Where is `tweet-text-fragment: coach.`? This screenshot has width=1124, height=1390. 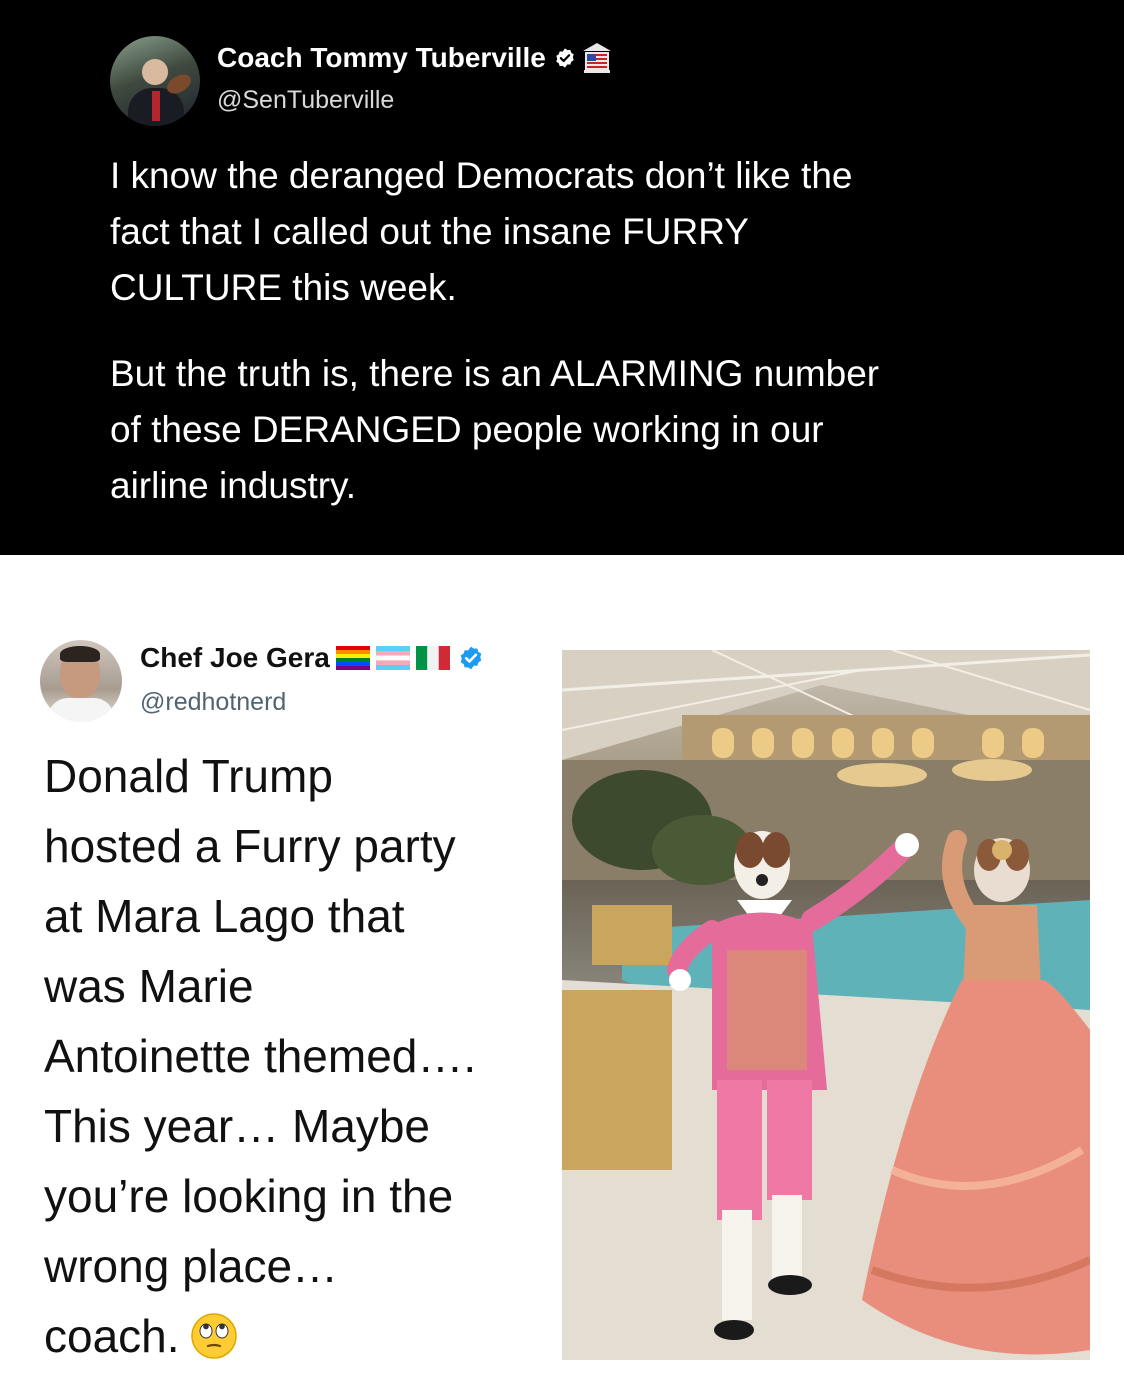
tweet-text-fragment: coach. is located at coordinates (112, 1336).